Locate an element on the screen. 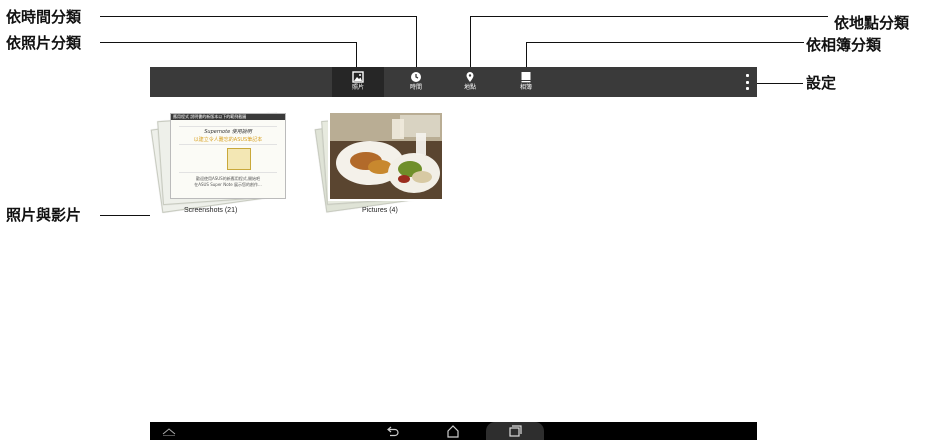 This screenshot has height=440, width=928. thumbnail-header: 應用程式 說明書的新版本以下的範例截圖 is located at coordinates (210, 116).